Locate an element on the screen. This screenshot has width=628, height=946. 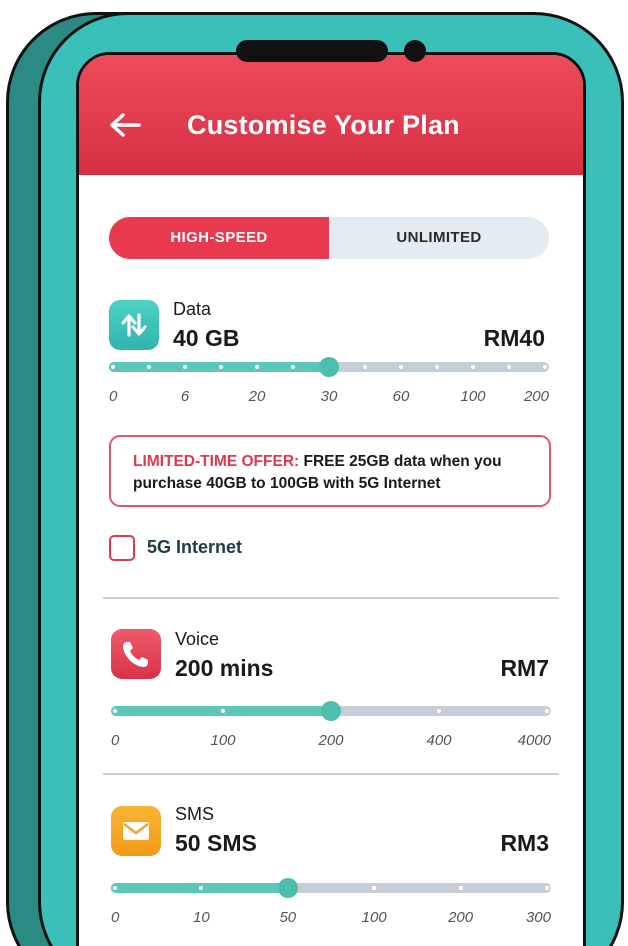
data-tick-label: 60 is located at coordinates (401, 396).